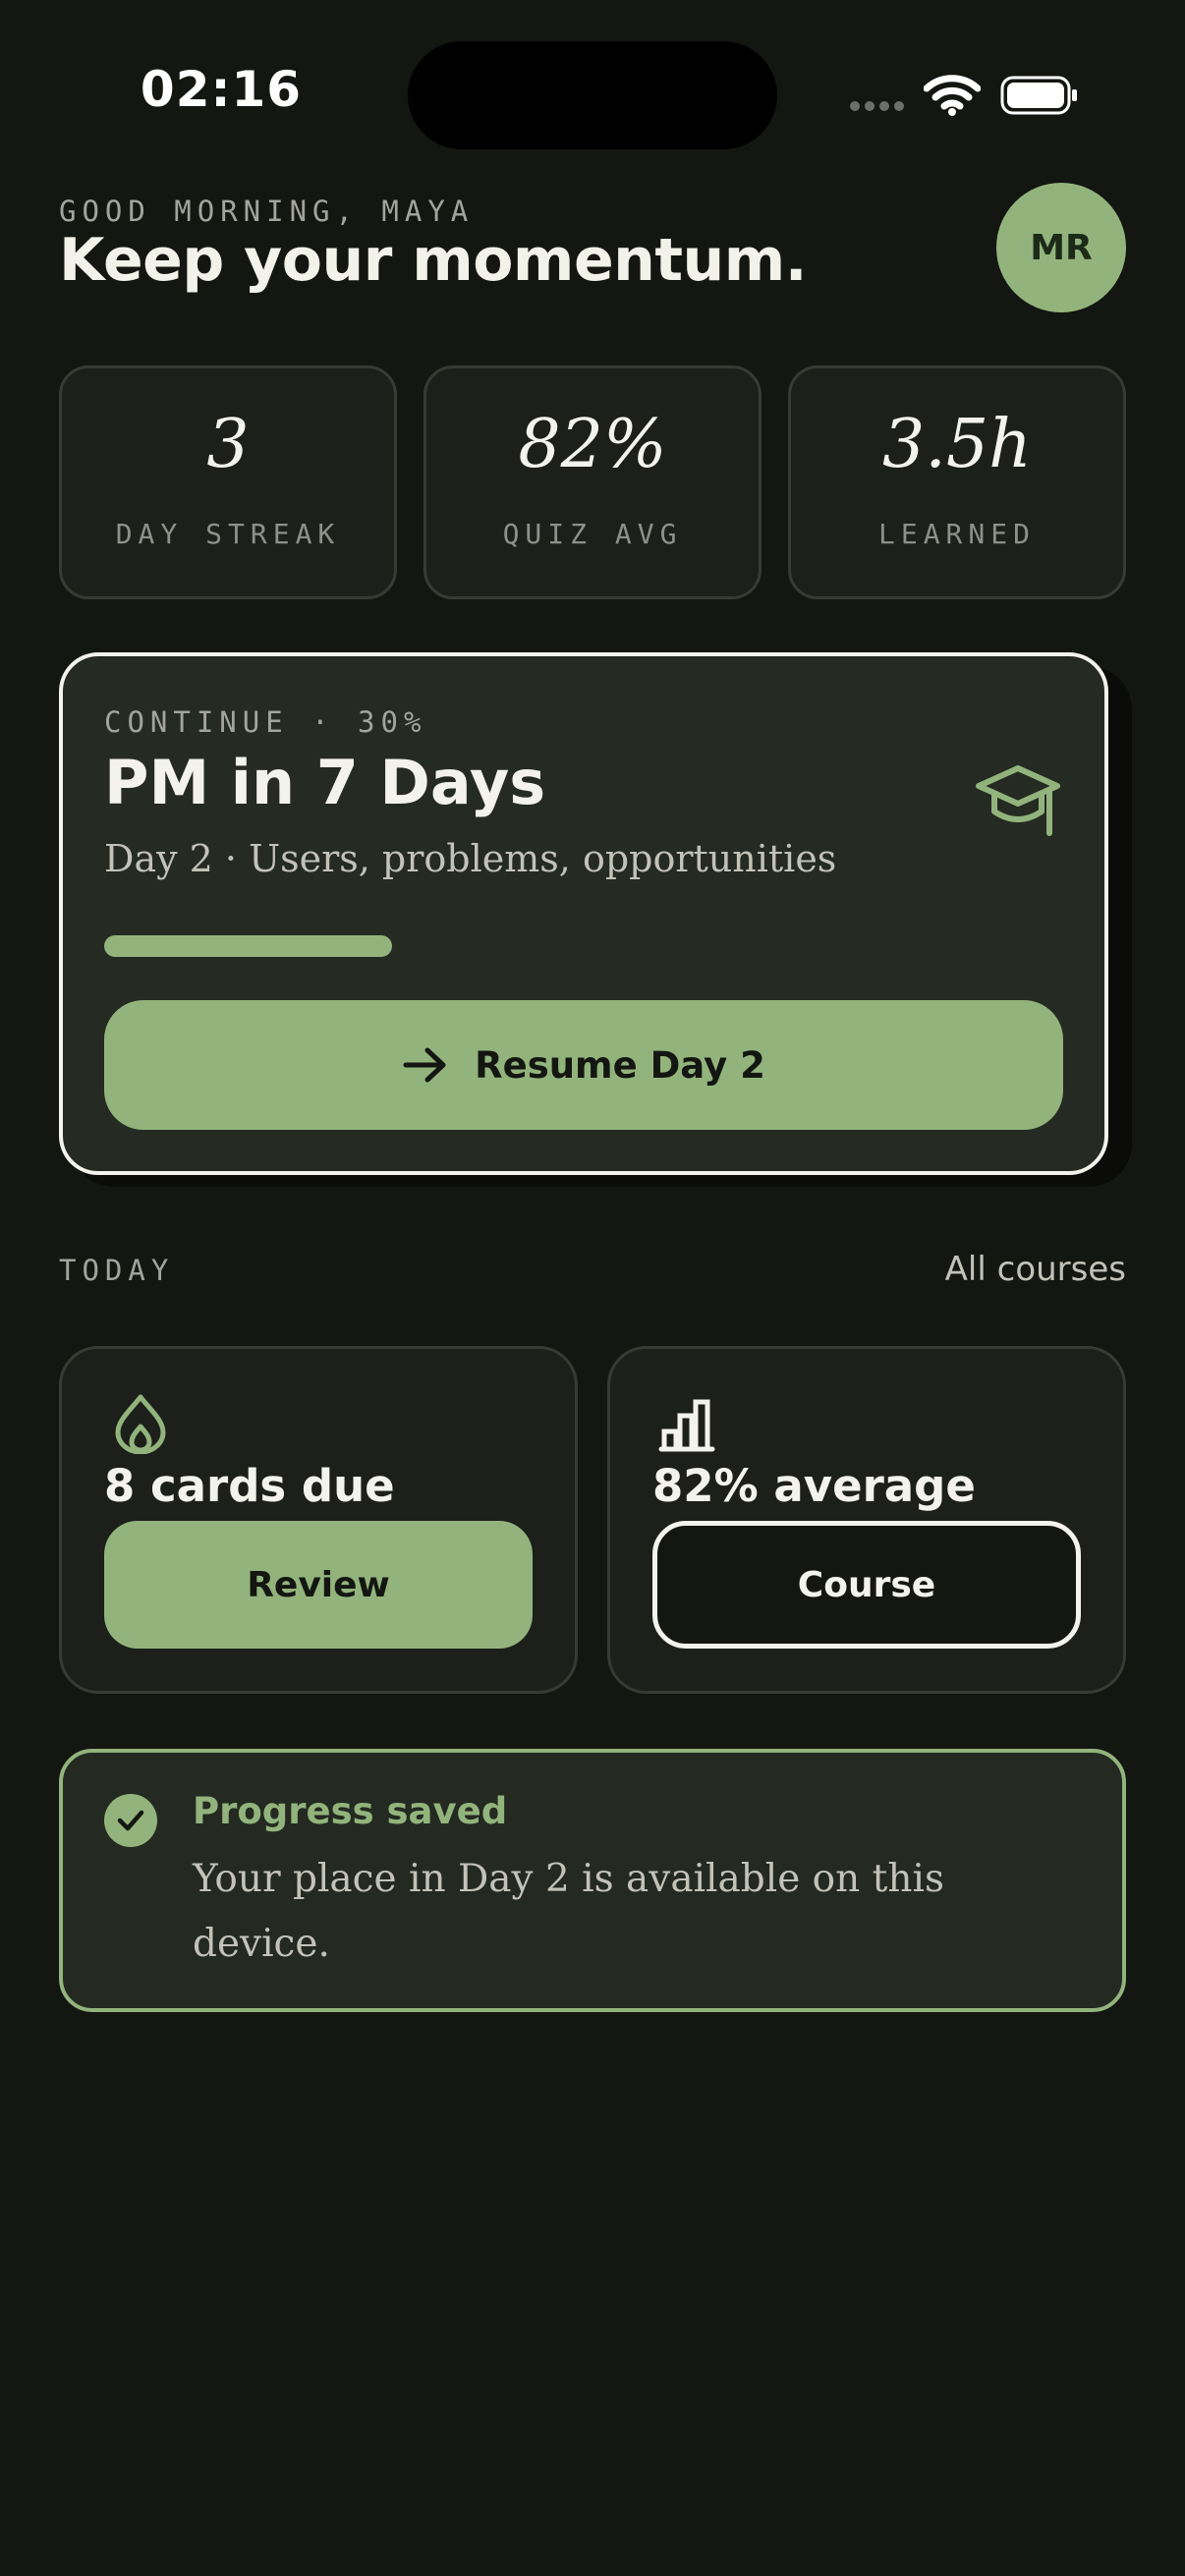 This screenshot has width=1185, height=2576. Describe the element at coordinates (814, 1486) in the screenshot. I see `quiz-average-text: 82% average` at that location.